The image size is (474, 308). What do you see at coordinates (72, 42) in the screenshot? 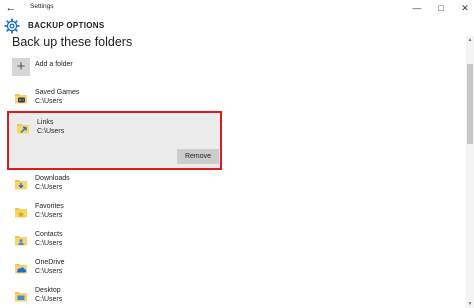
I see `page-title: Back up these folders` at bounding box center [72, 42].